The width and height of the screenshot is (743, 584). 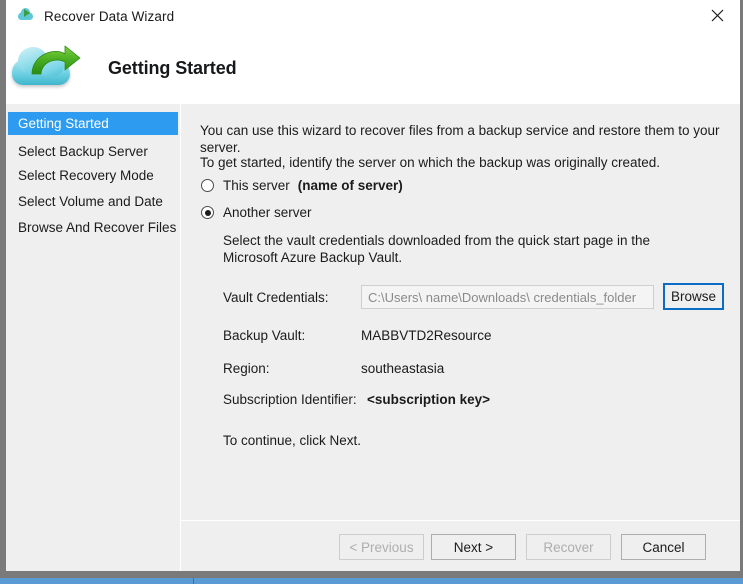 I want to click on sidebar-item-label: Select Volume and Date, so click(x=90, y=201).